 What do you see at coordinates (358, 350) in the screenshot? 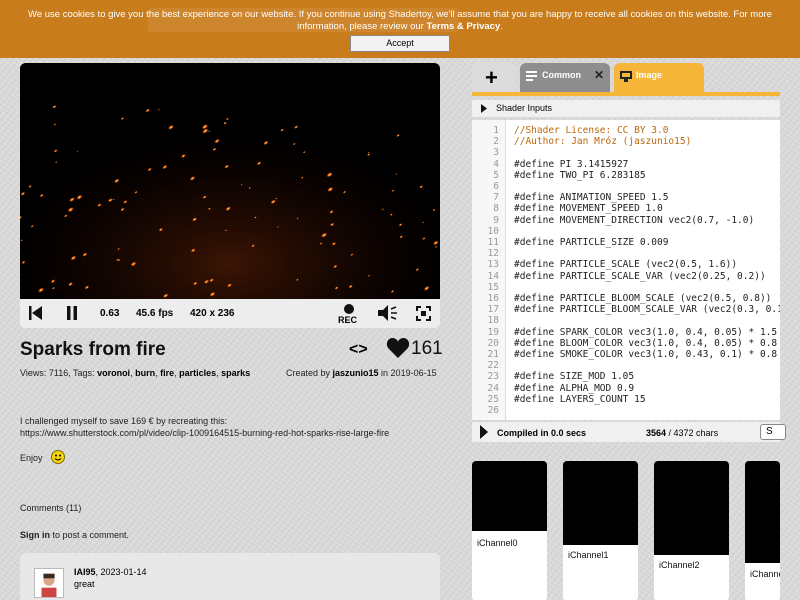
I see `code-icon: <>` at bounding box center [358, 350].